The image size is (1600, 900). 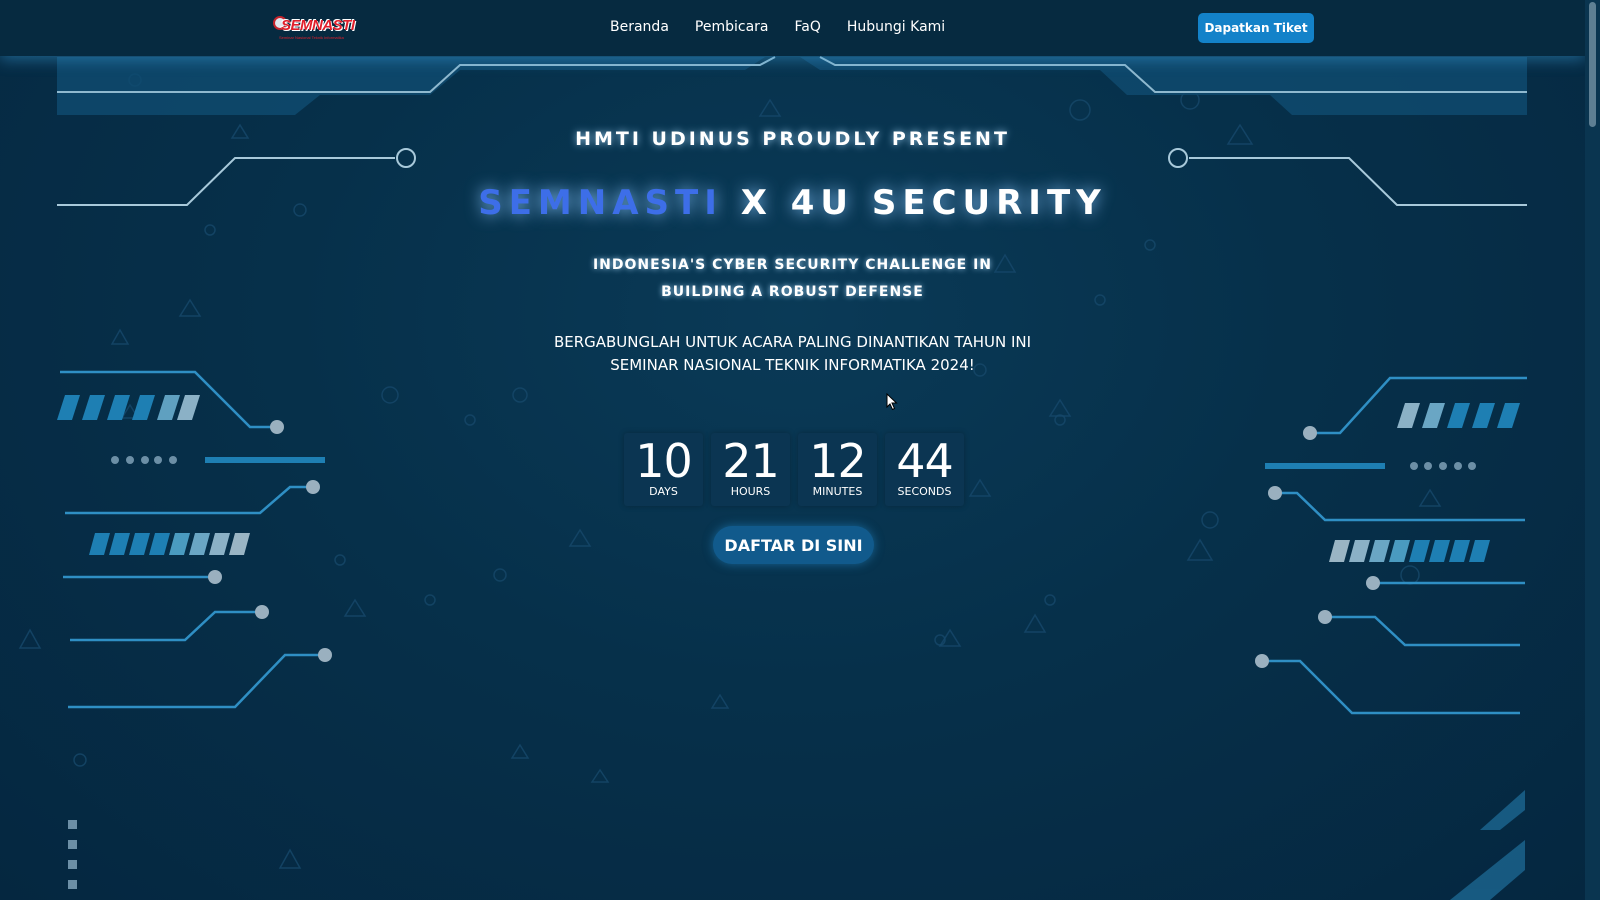 What do you see at coordinates (925, 461) in the screenshot?
I see `countdown-value: 44` at bounding box center [925, 461].